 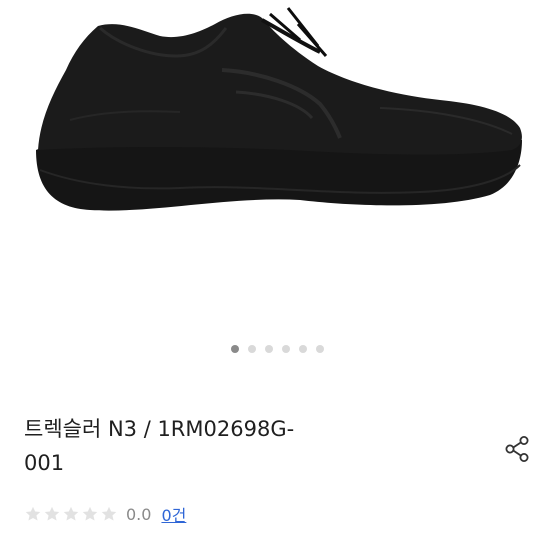 What do you see at coordinates (44, 463) in the screenshot?
I see `product-title-line-2: 001` at bounding box center [44, 463].